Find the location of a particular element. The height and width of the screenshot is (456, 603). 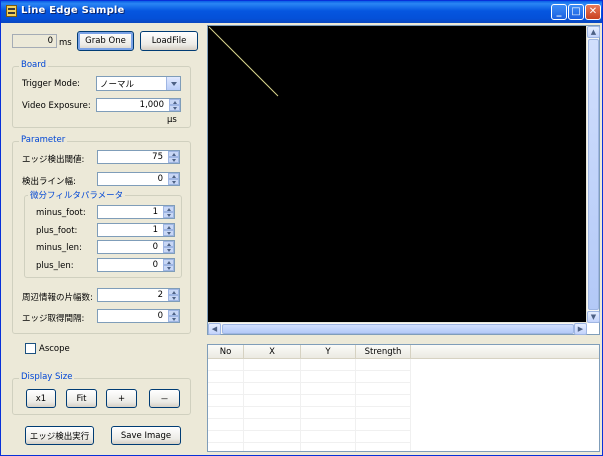

zoom-fit-button: Fit is located at coordinates (81, 398).